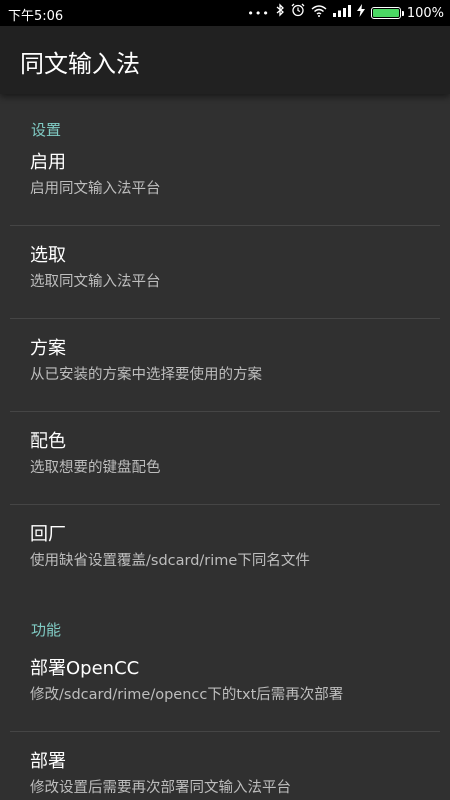  I want to click on charging-icon, so click(360, 13).